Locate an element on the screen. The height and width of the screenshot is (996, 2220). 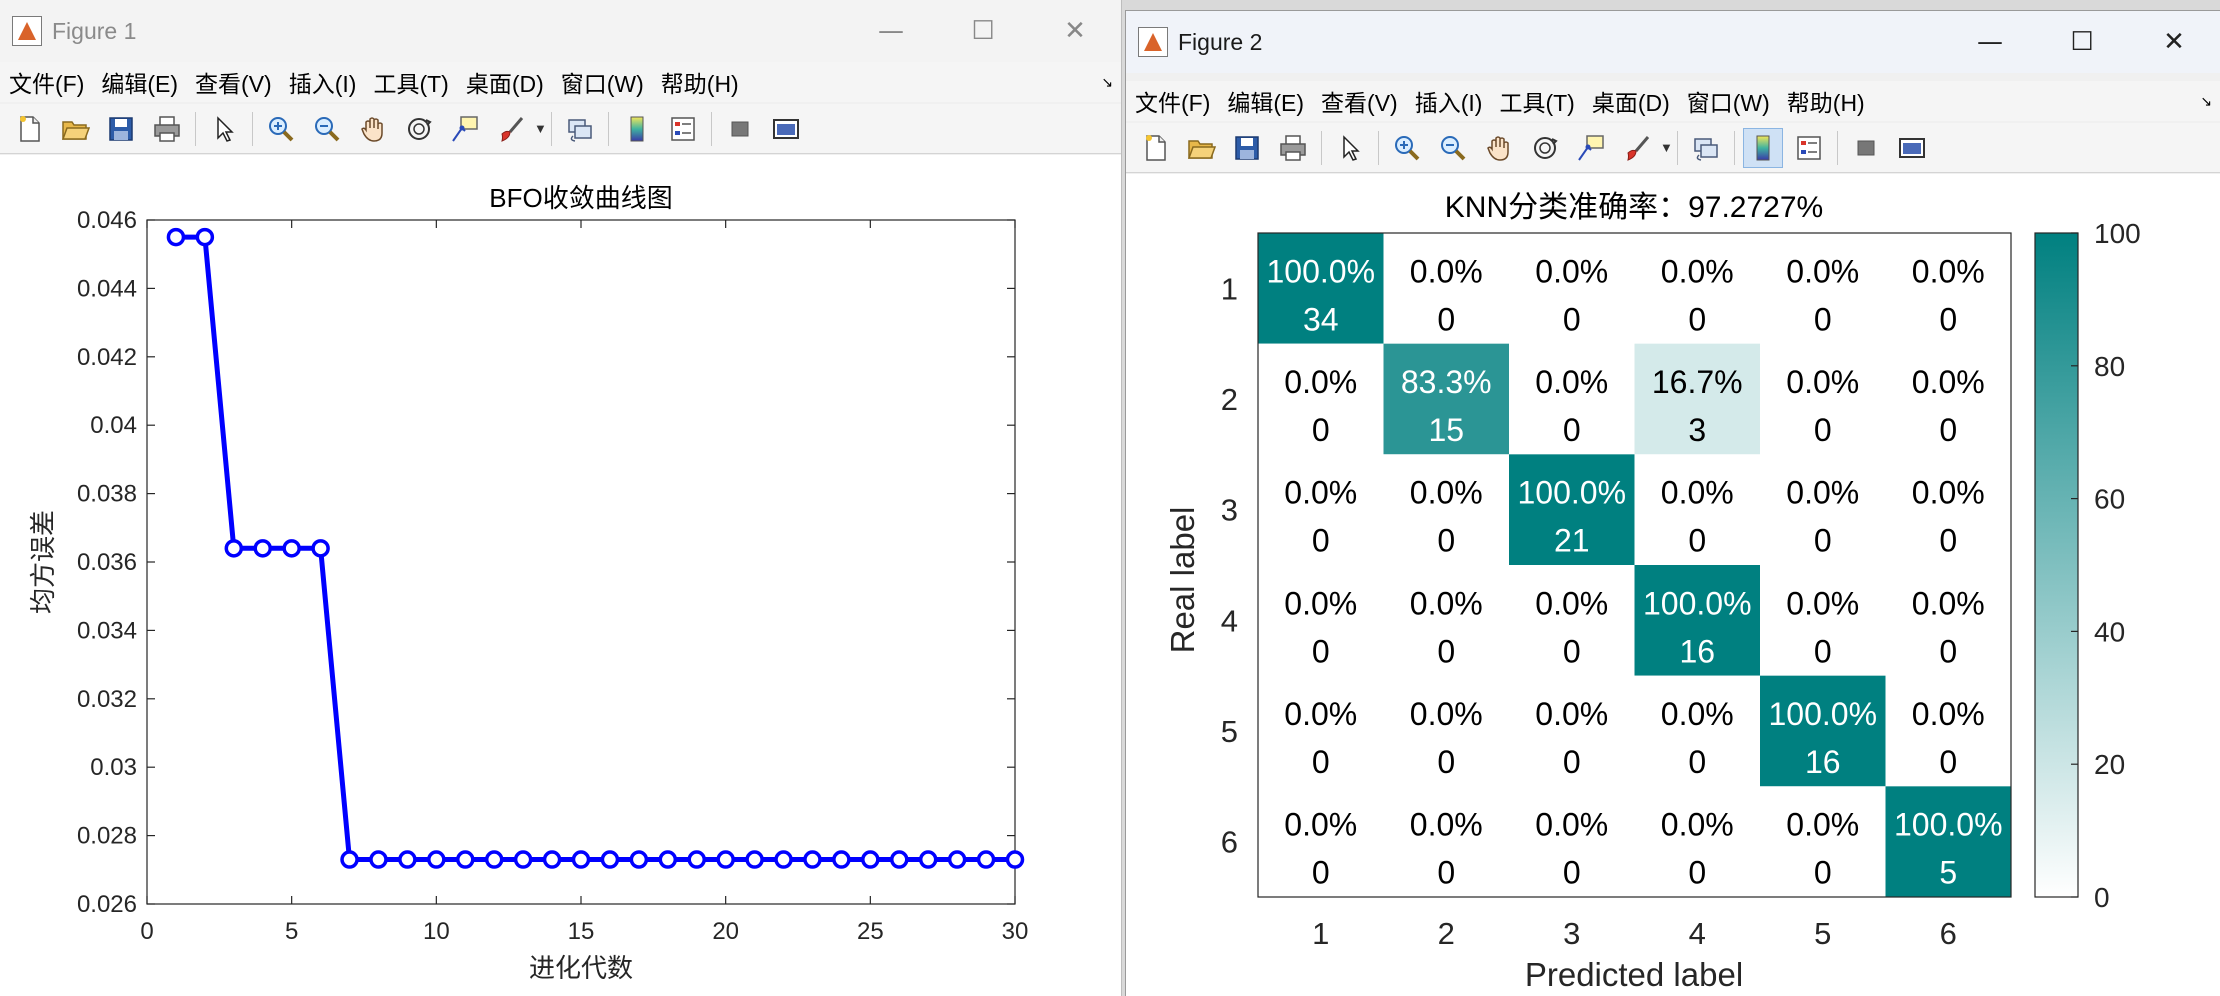
y-tick-label: 0.036 is located at coordinates (107, 562).